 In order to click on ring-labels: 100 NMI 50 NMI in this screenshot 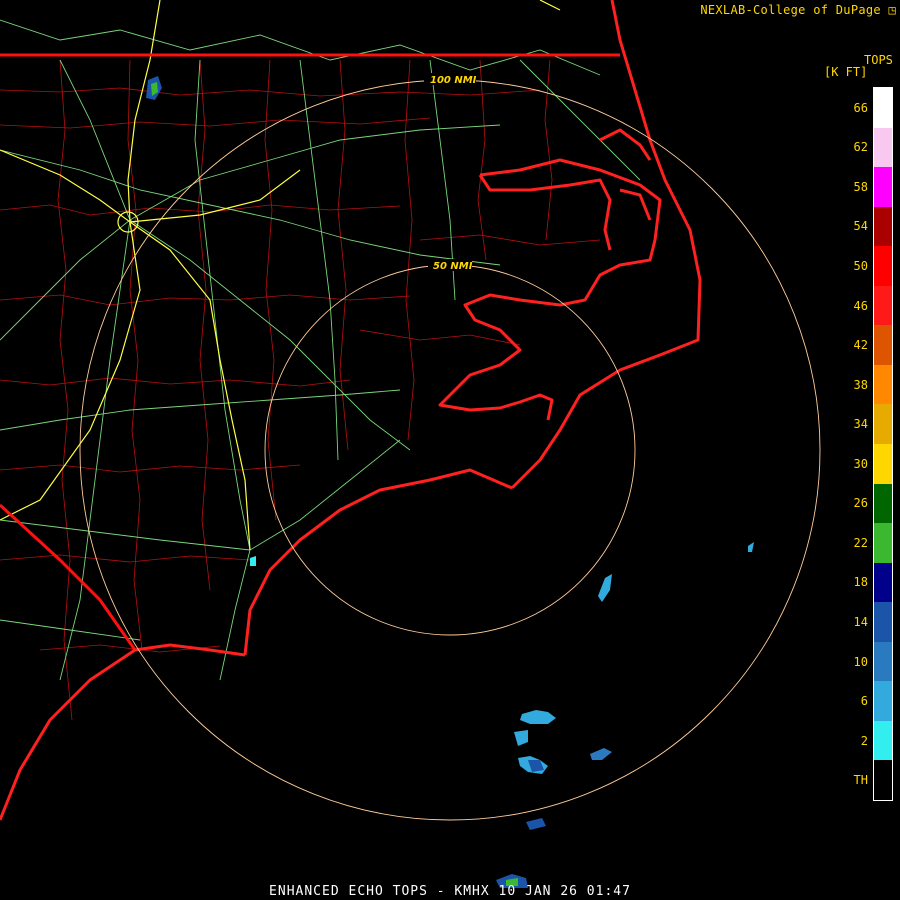, I will do `click(450, 172)`.